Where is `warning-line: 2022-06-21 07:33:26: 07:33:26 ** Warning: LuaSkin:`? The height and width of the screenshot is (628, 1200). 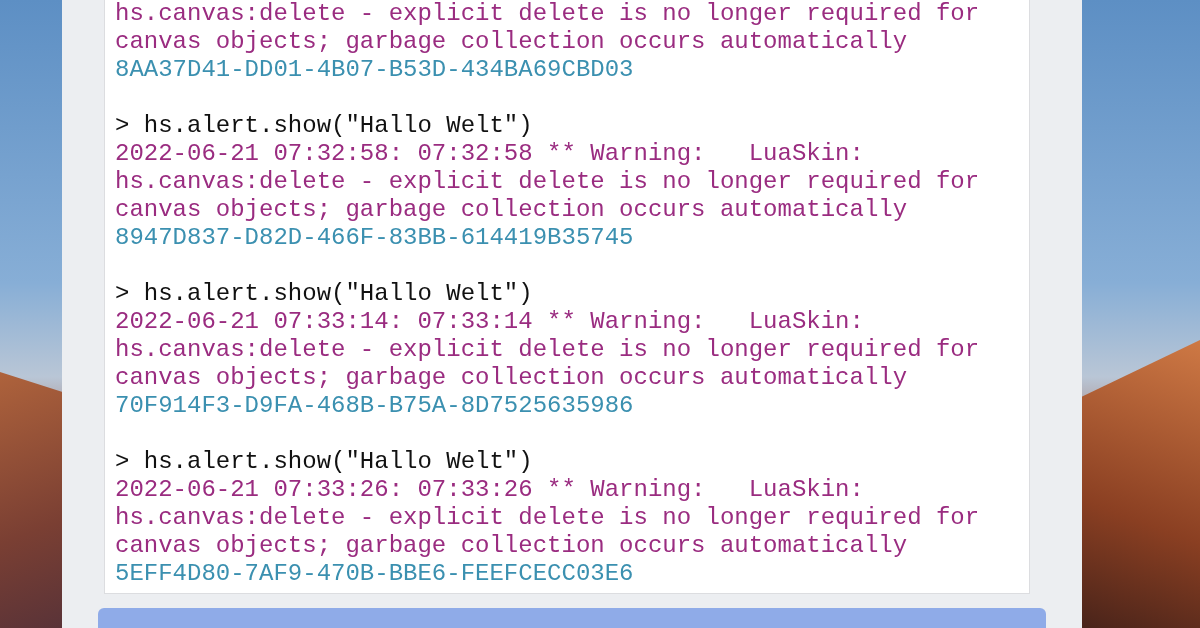
warning-line: 2022-06-21 07:33:26: 07:33:26 ** Warning: LuaSkin: is located at coordinates (490, 490).